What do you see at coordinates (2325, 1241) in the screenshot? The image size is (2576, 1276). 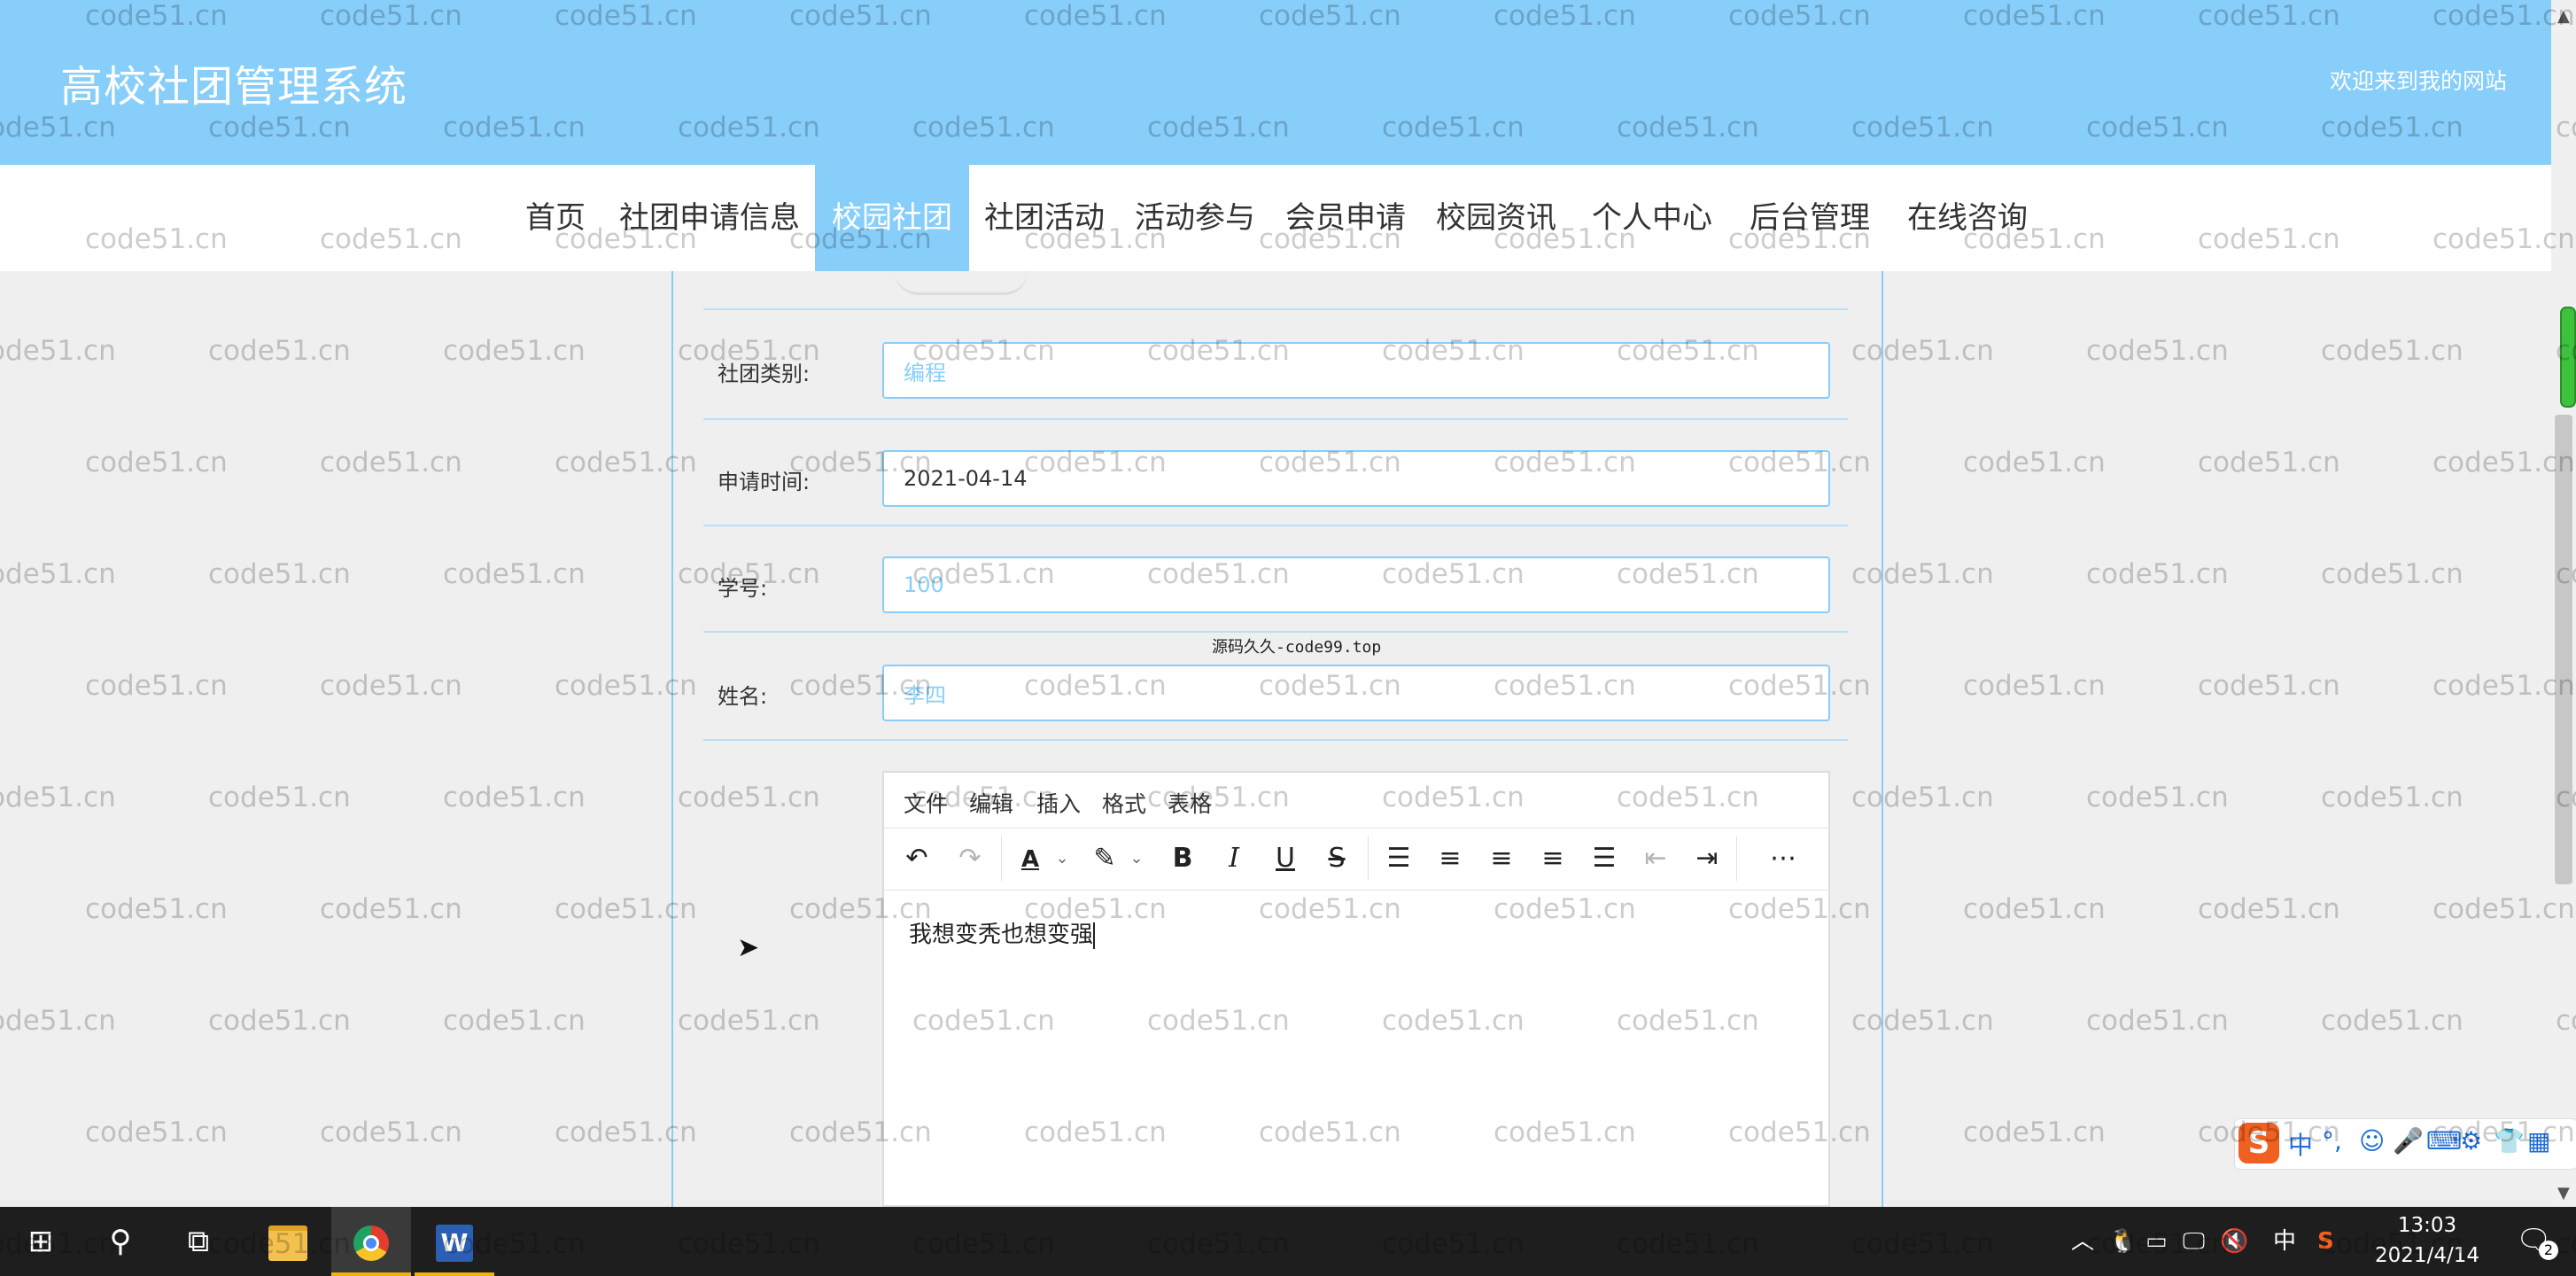 I see `sogou-tray-icon: S` at bounding box center [2325, 1241].